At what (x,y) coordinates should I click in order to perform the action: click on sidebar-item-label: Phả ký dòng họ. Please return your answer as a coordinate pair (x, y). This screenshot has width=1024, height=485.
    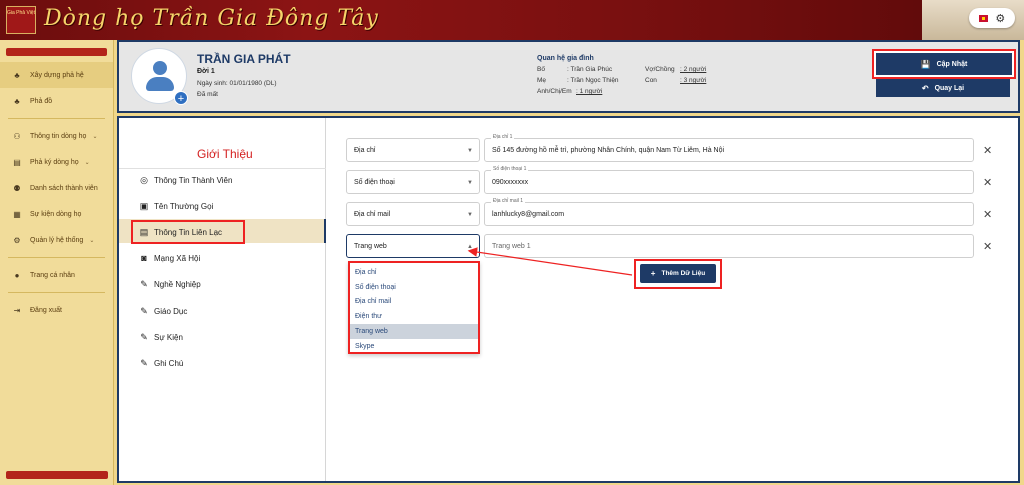
    Looking at the image, I should click on (54, 162).